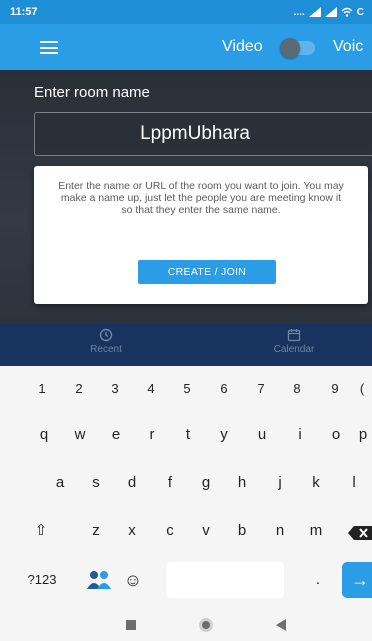  Describe the element at coordinates (357, 580) in the screenshot. I see `enter-key: →` at that location.